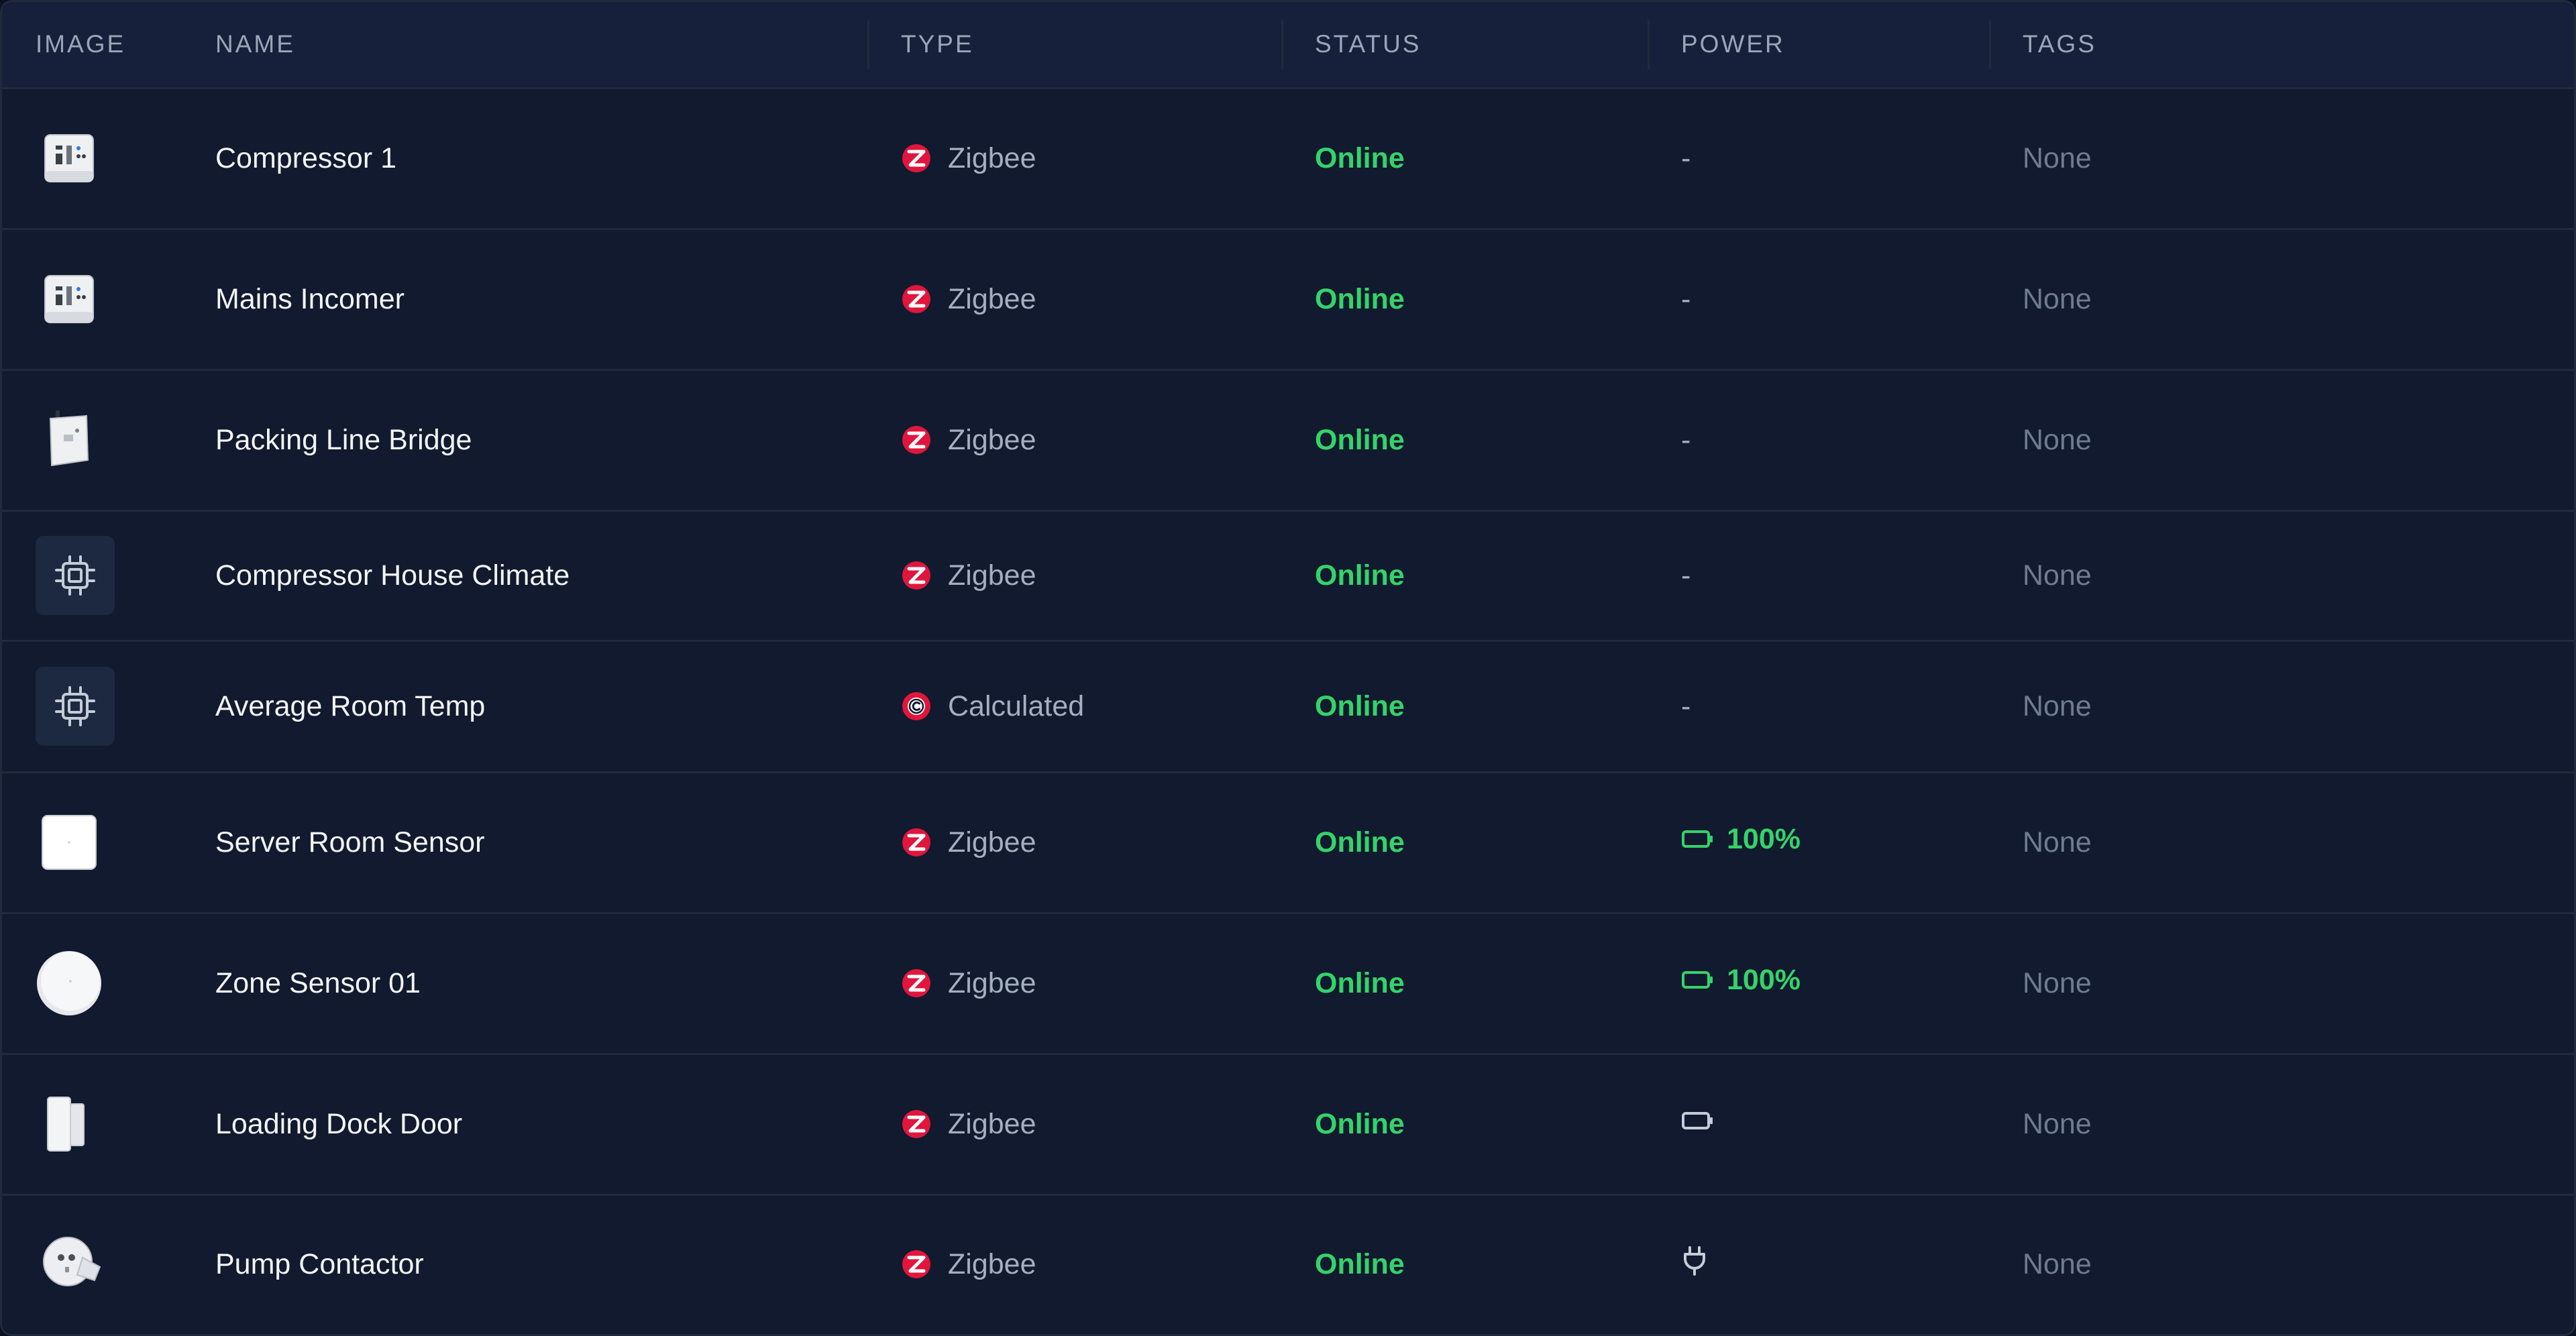 This screenshot has height=1336, width=2576. What do you see at coordinates (1074, 45) in the screenshot?
I see `column-header-type: TYPE` at bounding box center [1074, 45].